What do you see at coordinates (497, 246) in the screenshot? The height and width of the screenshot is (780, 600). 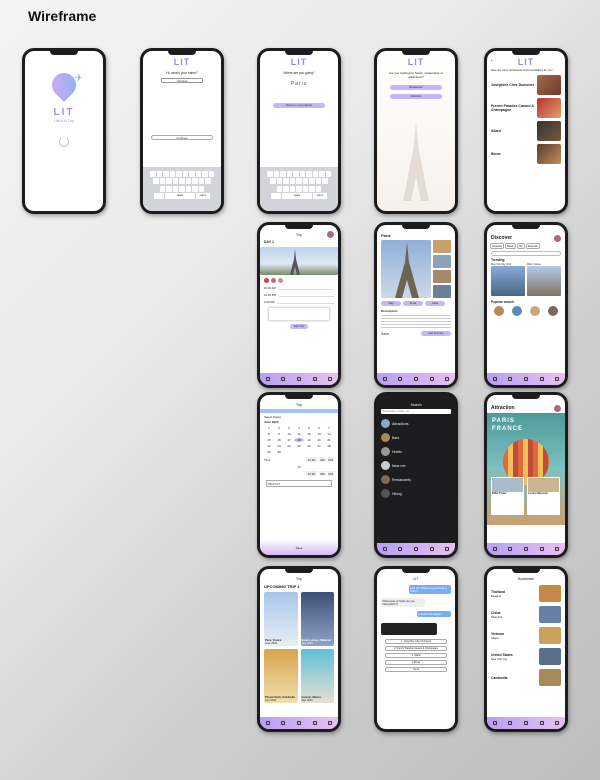 I see `filter-chip: Attraction` at bounding box center [497, 246].